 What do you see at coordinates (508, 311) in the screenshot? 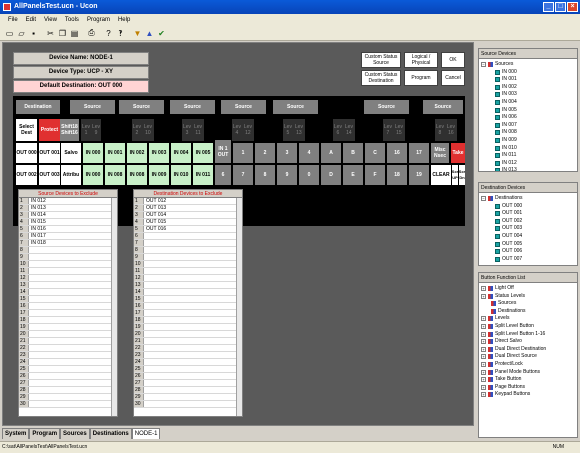
I see `function-item: Destinations` at bounding box center [508, 311].